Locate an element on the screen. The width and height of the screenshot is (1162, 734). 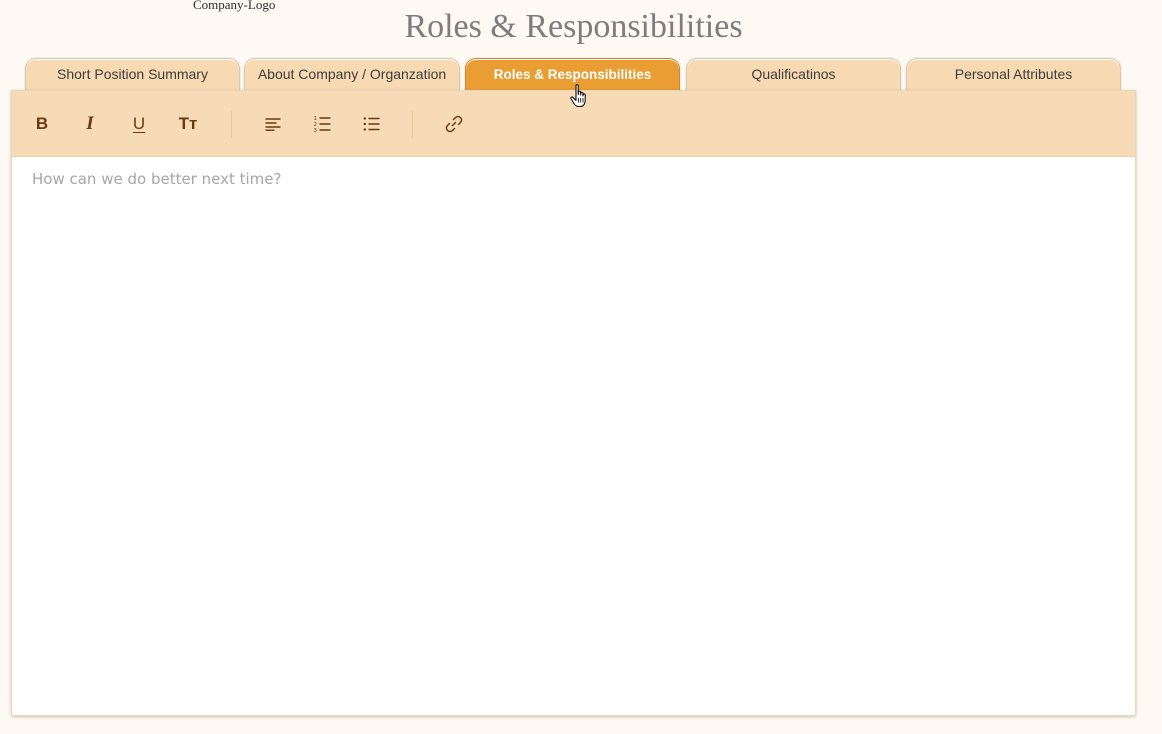
italic-icon: I is located at coordinates (90, 123).